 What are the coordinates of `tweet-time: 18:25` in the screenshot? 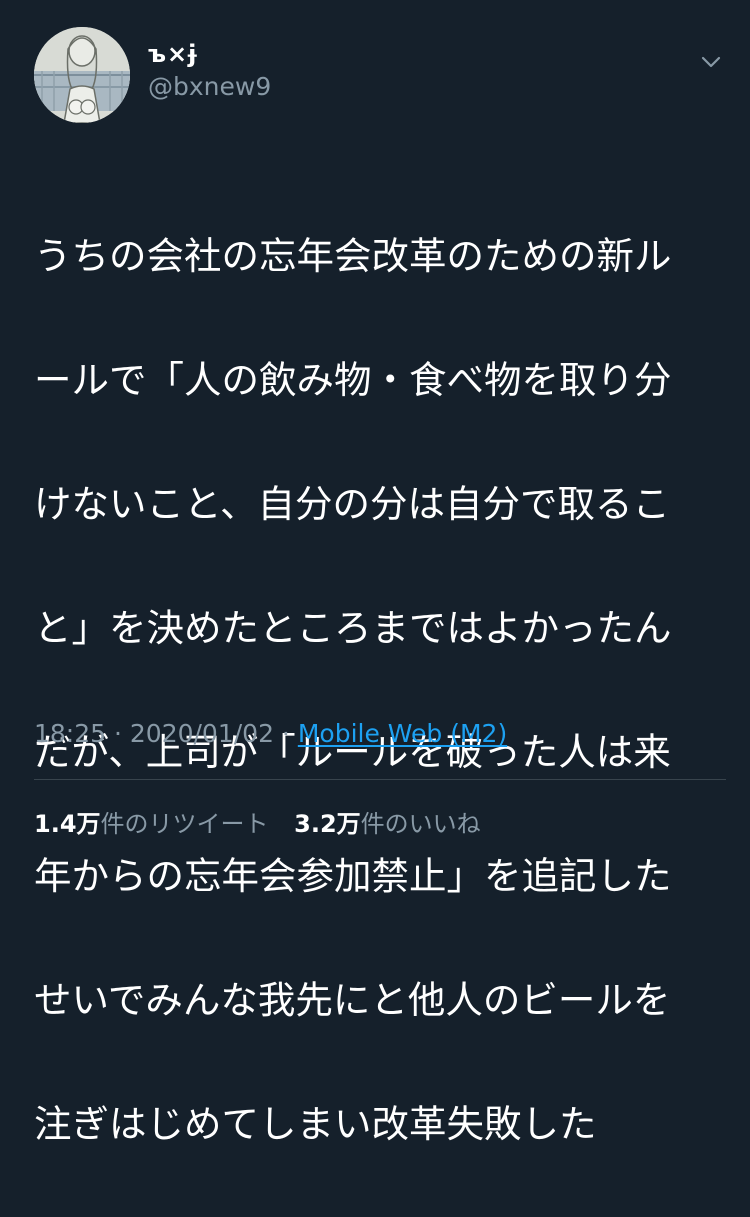 It's located at (70, 733).